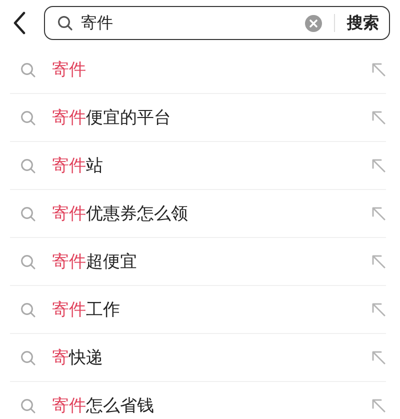 The width and height of the screenshot is (400, 419). I want to click on suggestion-item: 寄件优惠券怎么领, so click(203, 213).